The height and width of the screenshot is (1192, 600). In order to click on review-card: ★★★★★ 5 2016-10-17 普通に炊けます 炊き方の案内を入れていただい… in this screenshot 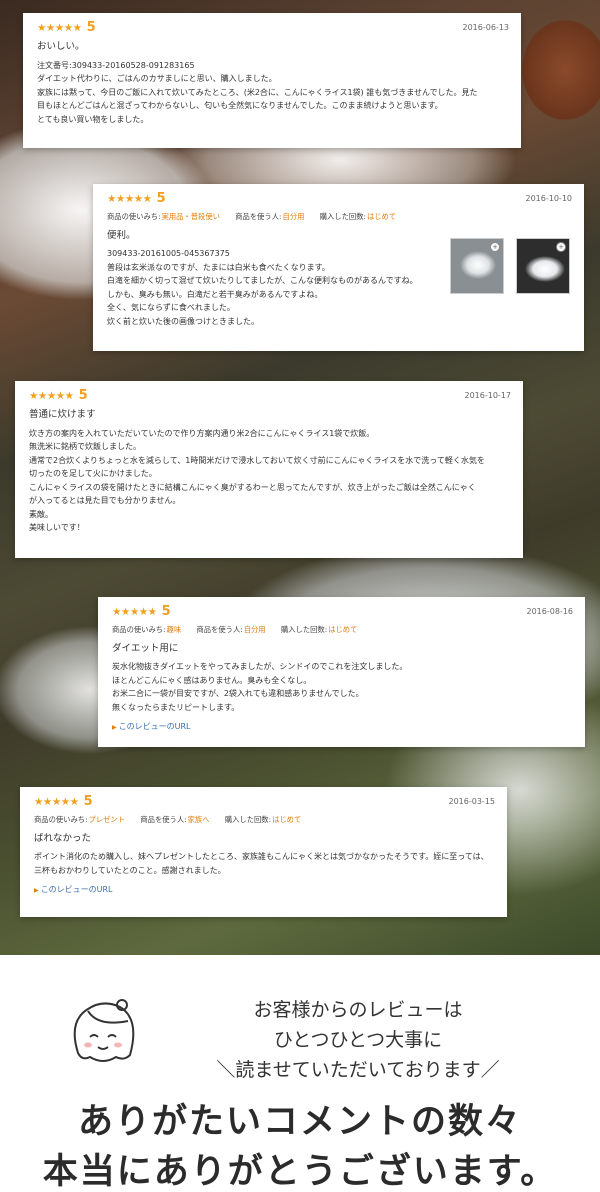, I will do `click(269, 469)`.